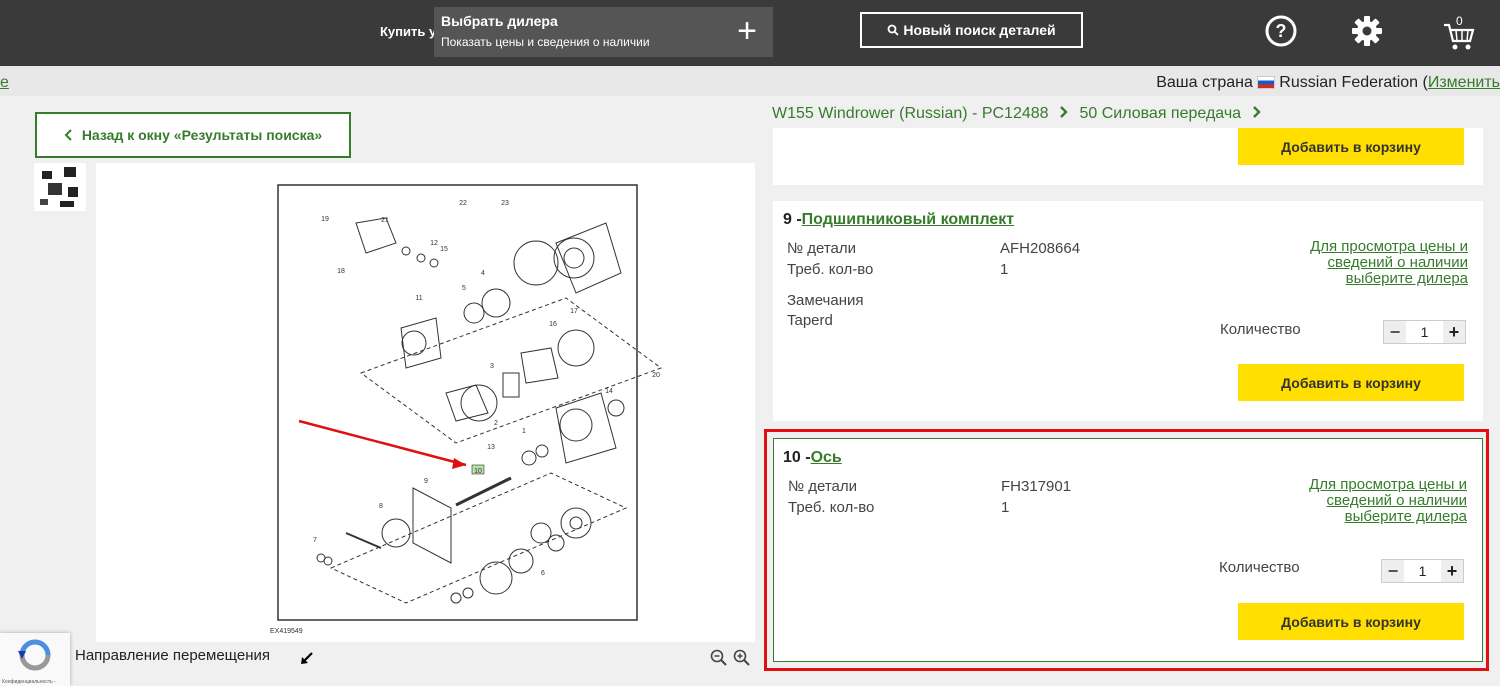 The image size is (1500, 686). I want to click on part-name-link: Ось, so click(826, 457).